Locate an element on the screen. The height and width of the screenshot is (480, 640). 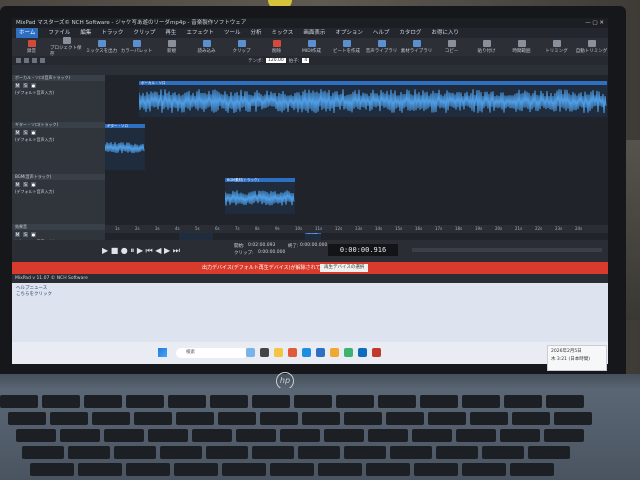
track-lane: BGM素材(トラック) is located at coordinates (356, 199).